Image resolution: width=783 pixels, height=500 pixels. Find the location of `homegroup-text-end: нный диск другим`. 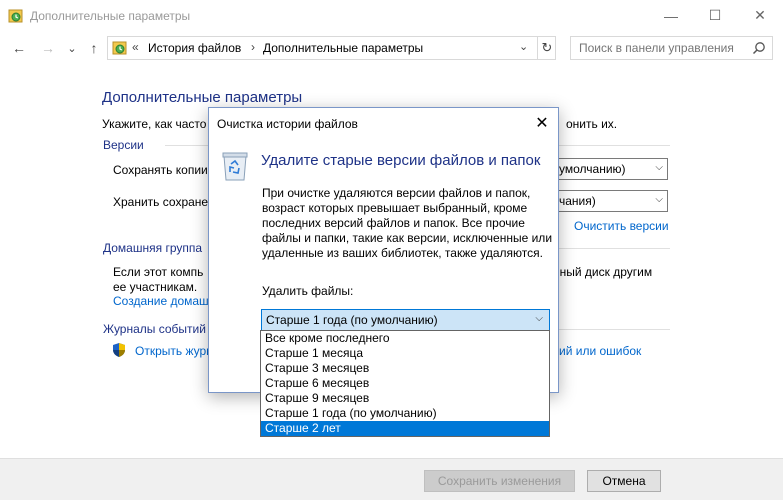

homegroup-text-end: нный диск другим is located at coordinates (603, 272).